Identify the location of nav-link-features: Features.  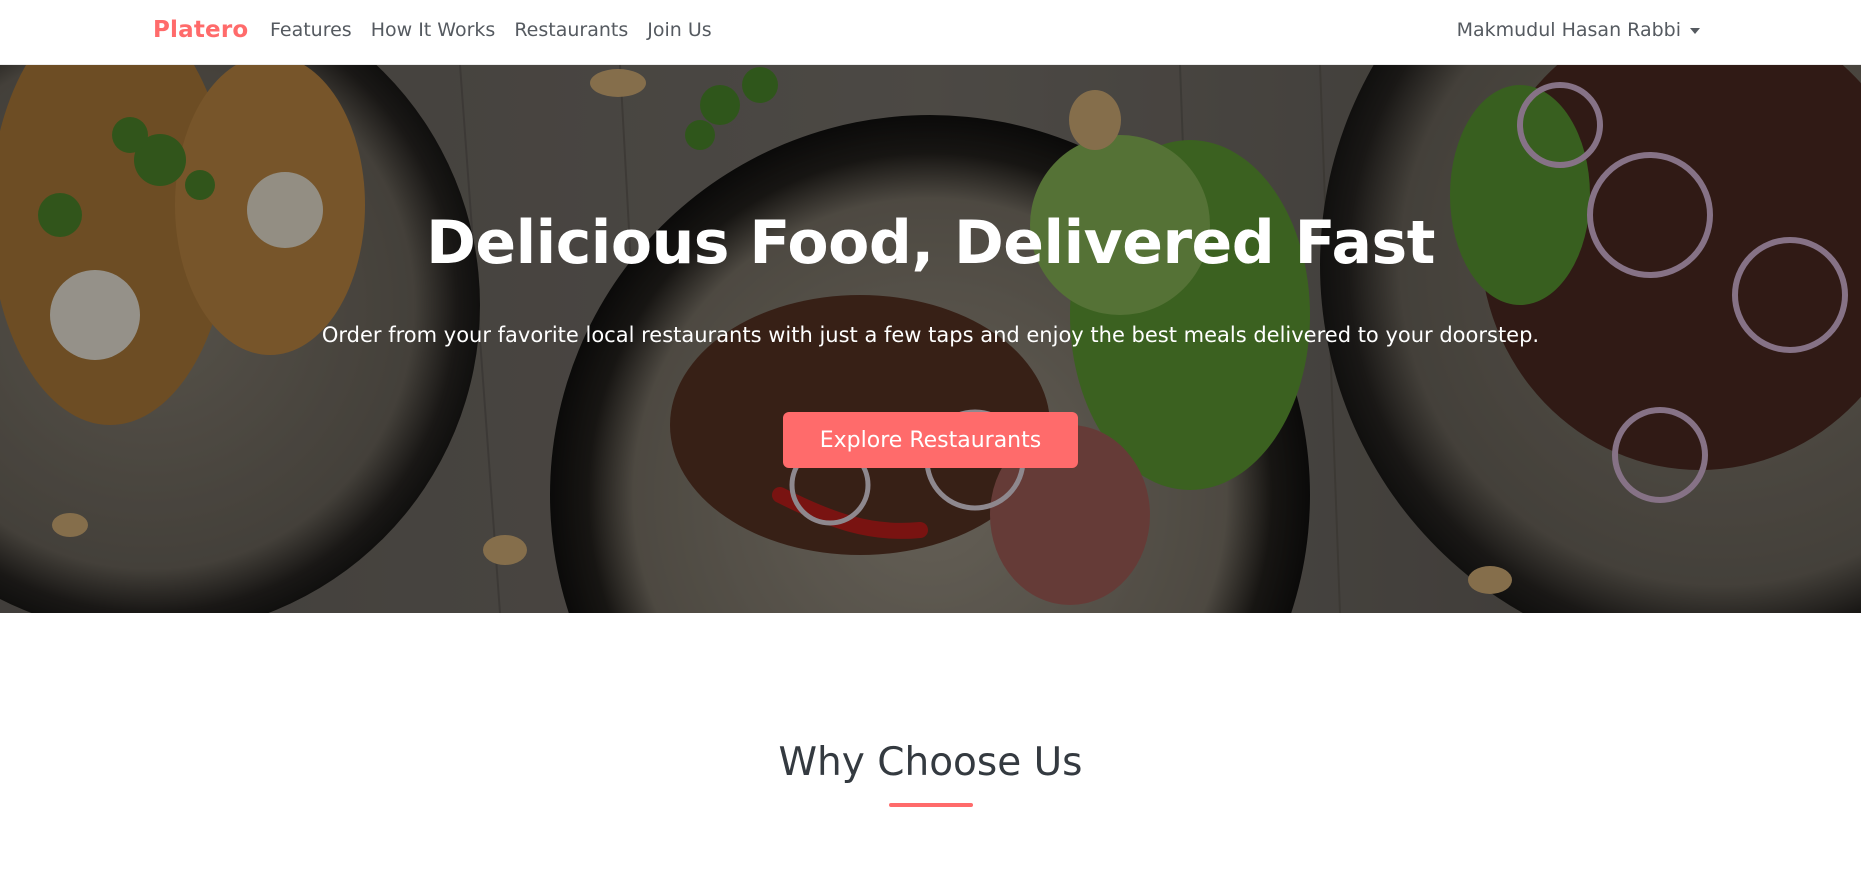
(311, 30).